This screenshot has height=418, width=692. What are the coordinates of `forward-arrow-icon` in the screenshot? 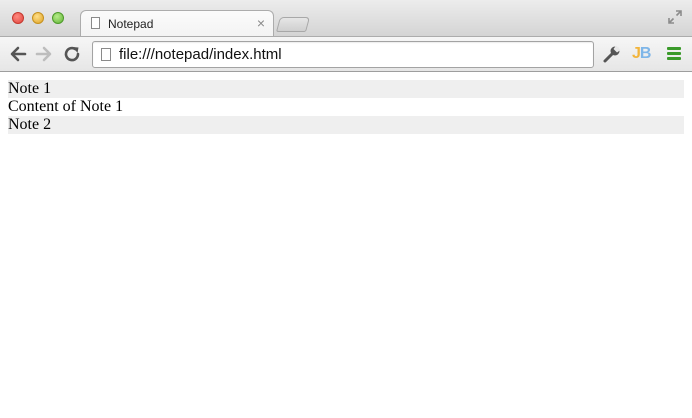 It's located at (44, 54).